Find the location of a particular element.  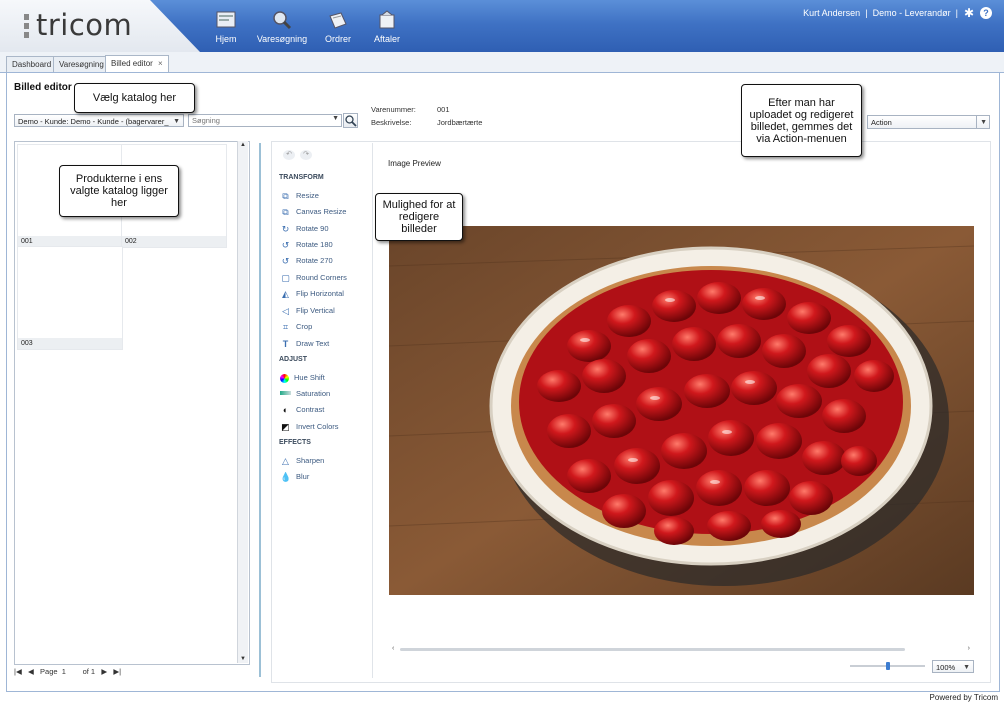

scroll-left-icon: ‹ is located at coordinates (393, 648).